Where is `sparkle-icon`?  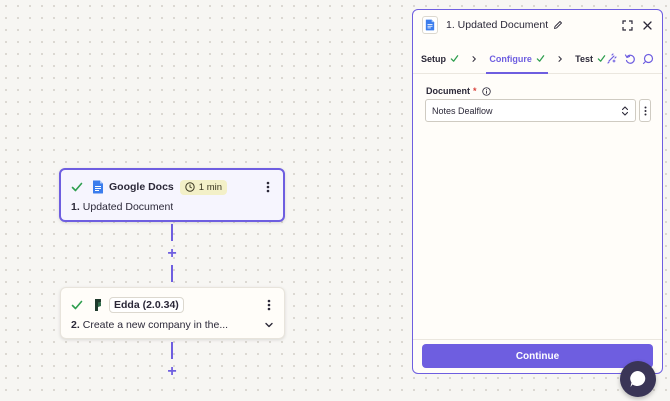 sparkle-icon is located at coordinates (612, 58).